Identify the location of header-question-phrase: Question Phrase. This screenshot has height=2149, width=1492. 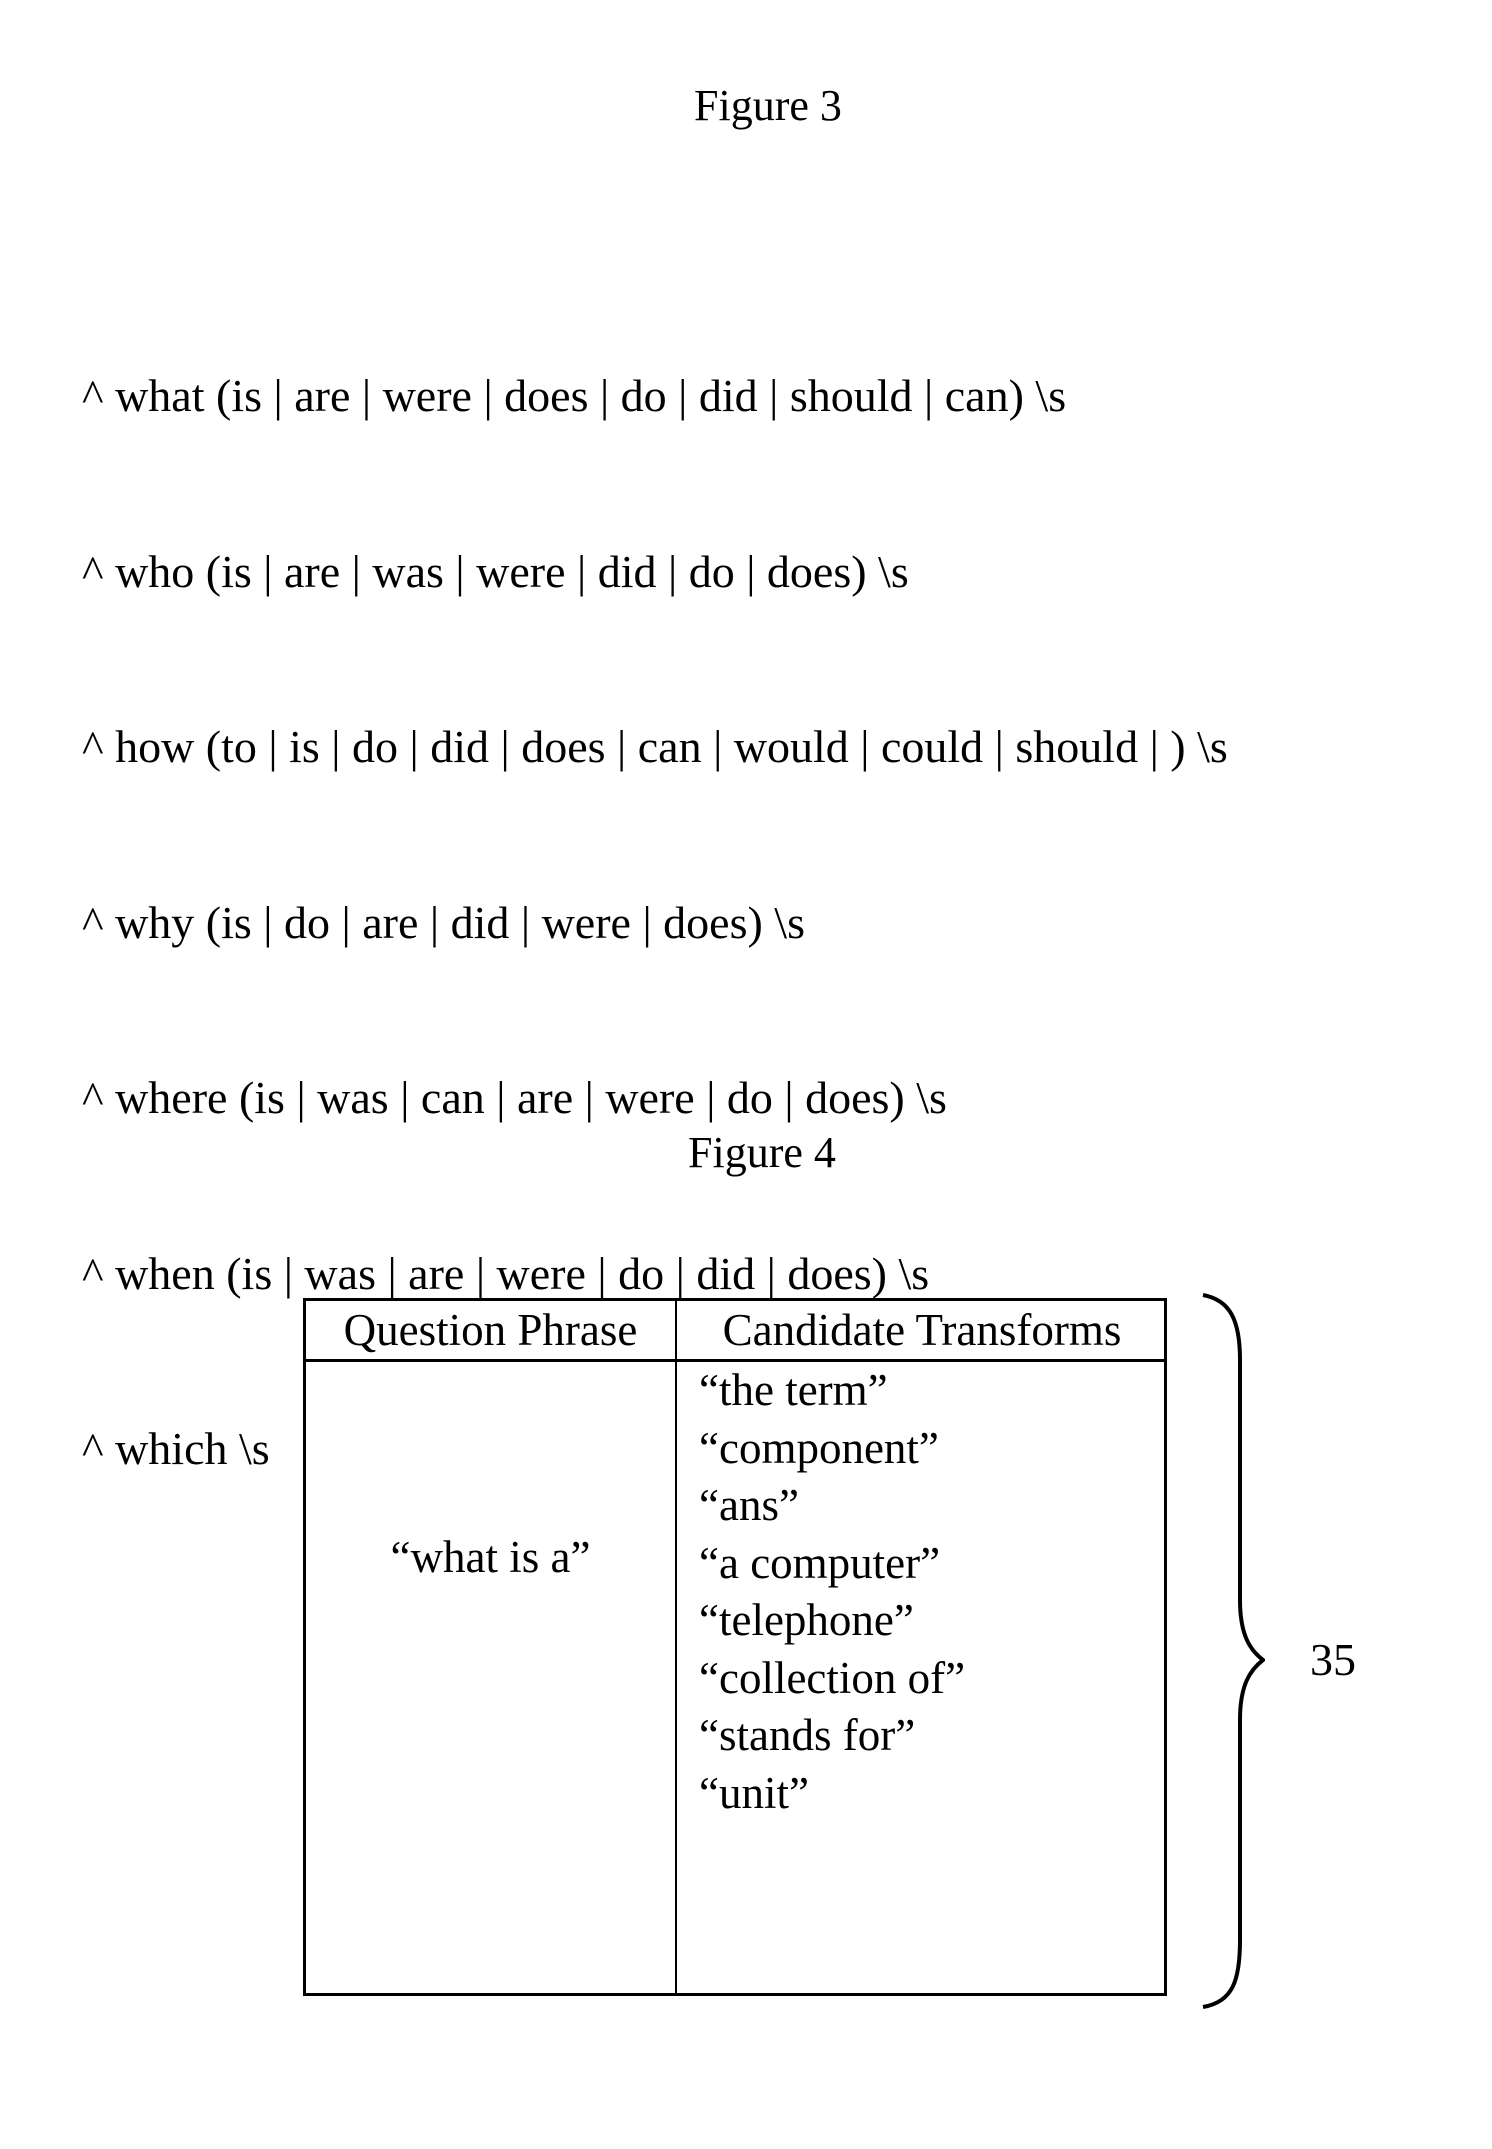
(490, 1330).